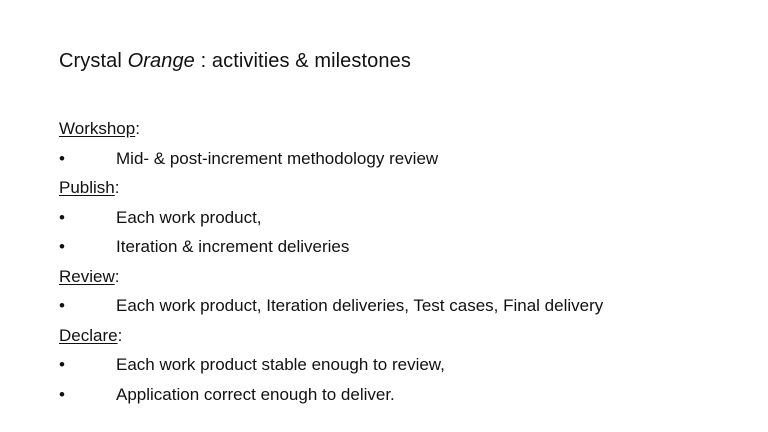 The height and width of the screenshot is (432, 768). What do you see at coordinates (399, 188) in the screenshot?
I see `section-heading-publish: Publish:` at bounding box center [399, 188].